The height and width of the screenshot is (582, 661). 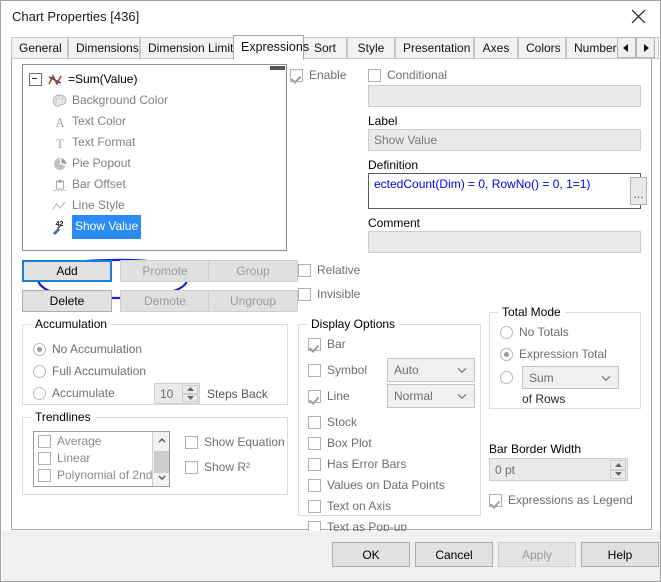 I want to click on tab-scroll-right-button, so click(x=645, y=47).